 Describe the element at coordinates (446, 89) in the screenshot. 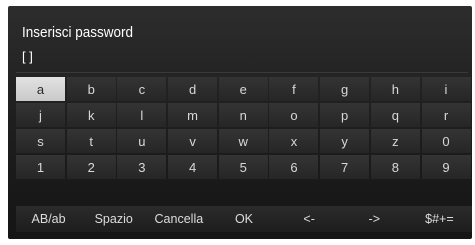

I see `key-i: i` at that location.